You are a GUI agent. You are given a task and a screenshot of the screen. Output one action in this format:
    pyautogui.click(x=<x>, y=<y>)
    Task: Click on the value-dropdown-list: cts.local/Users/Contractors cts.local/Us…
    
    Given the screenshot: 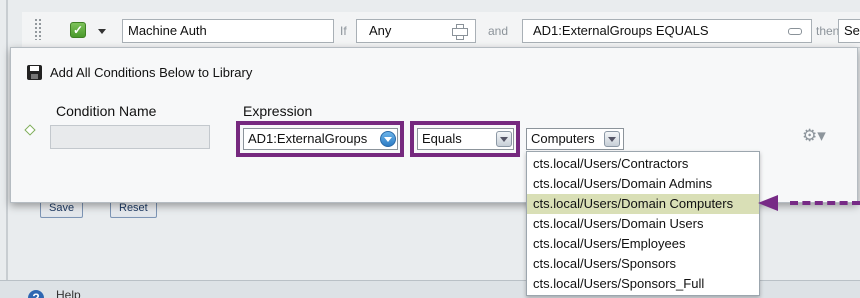 What is the action you would take?
    pyautogui.click(x=643, y=223)
    